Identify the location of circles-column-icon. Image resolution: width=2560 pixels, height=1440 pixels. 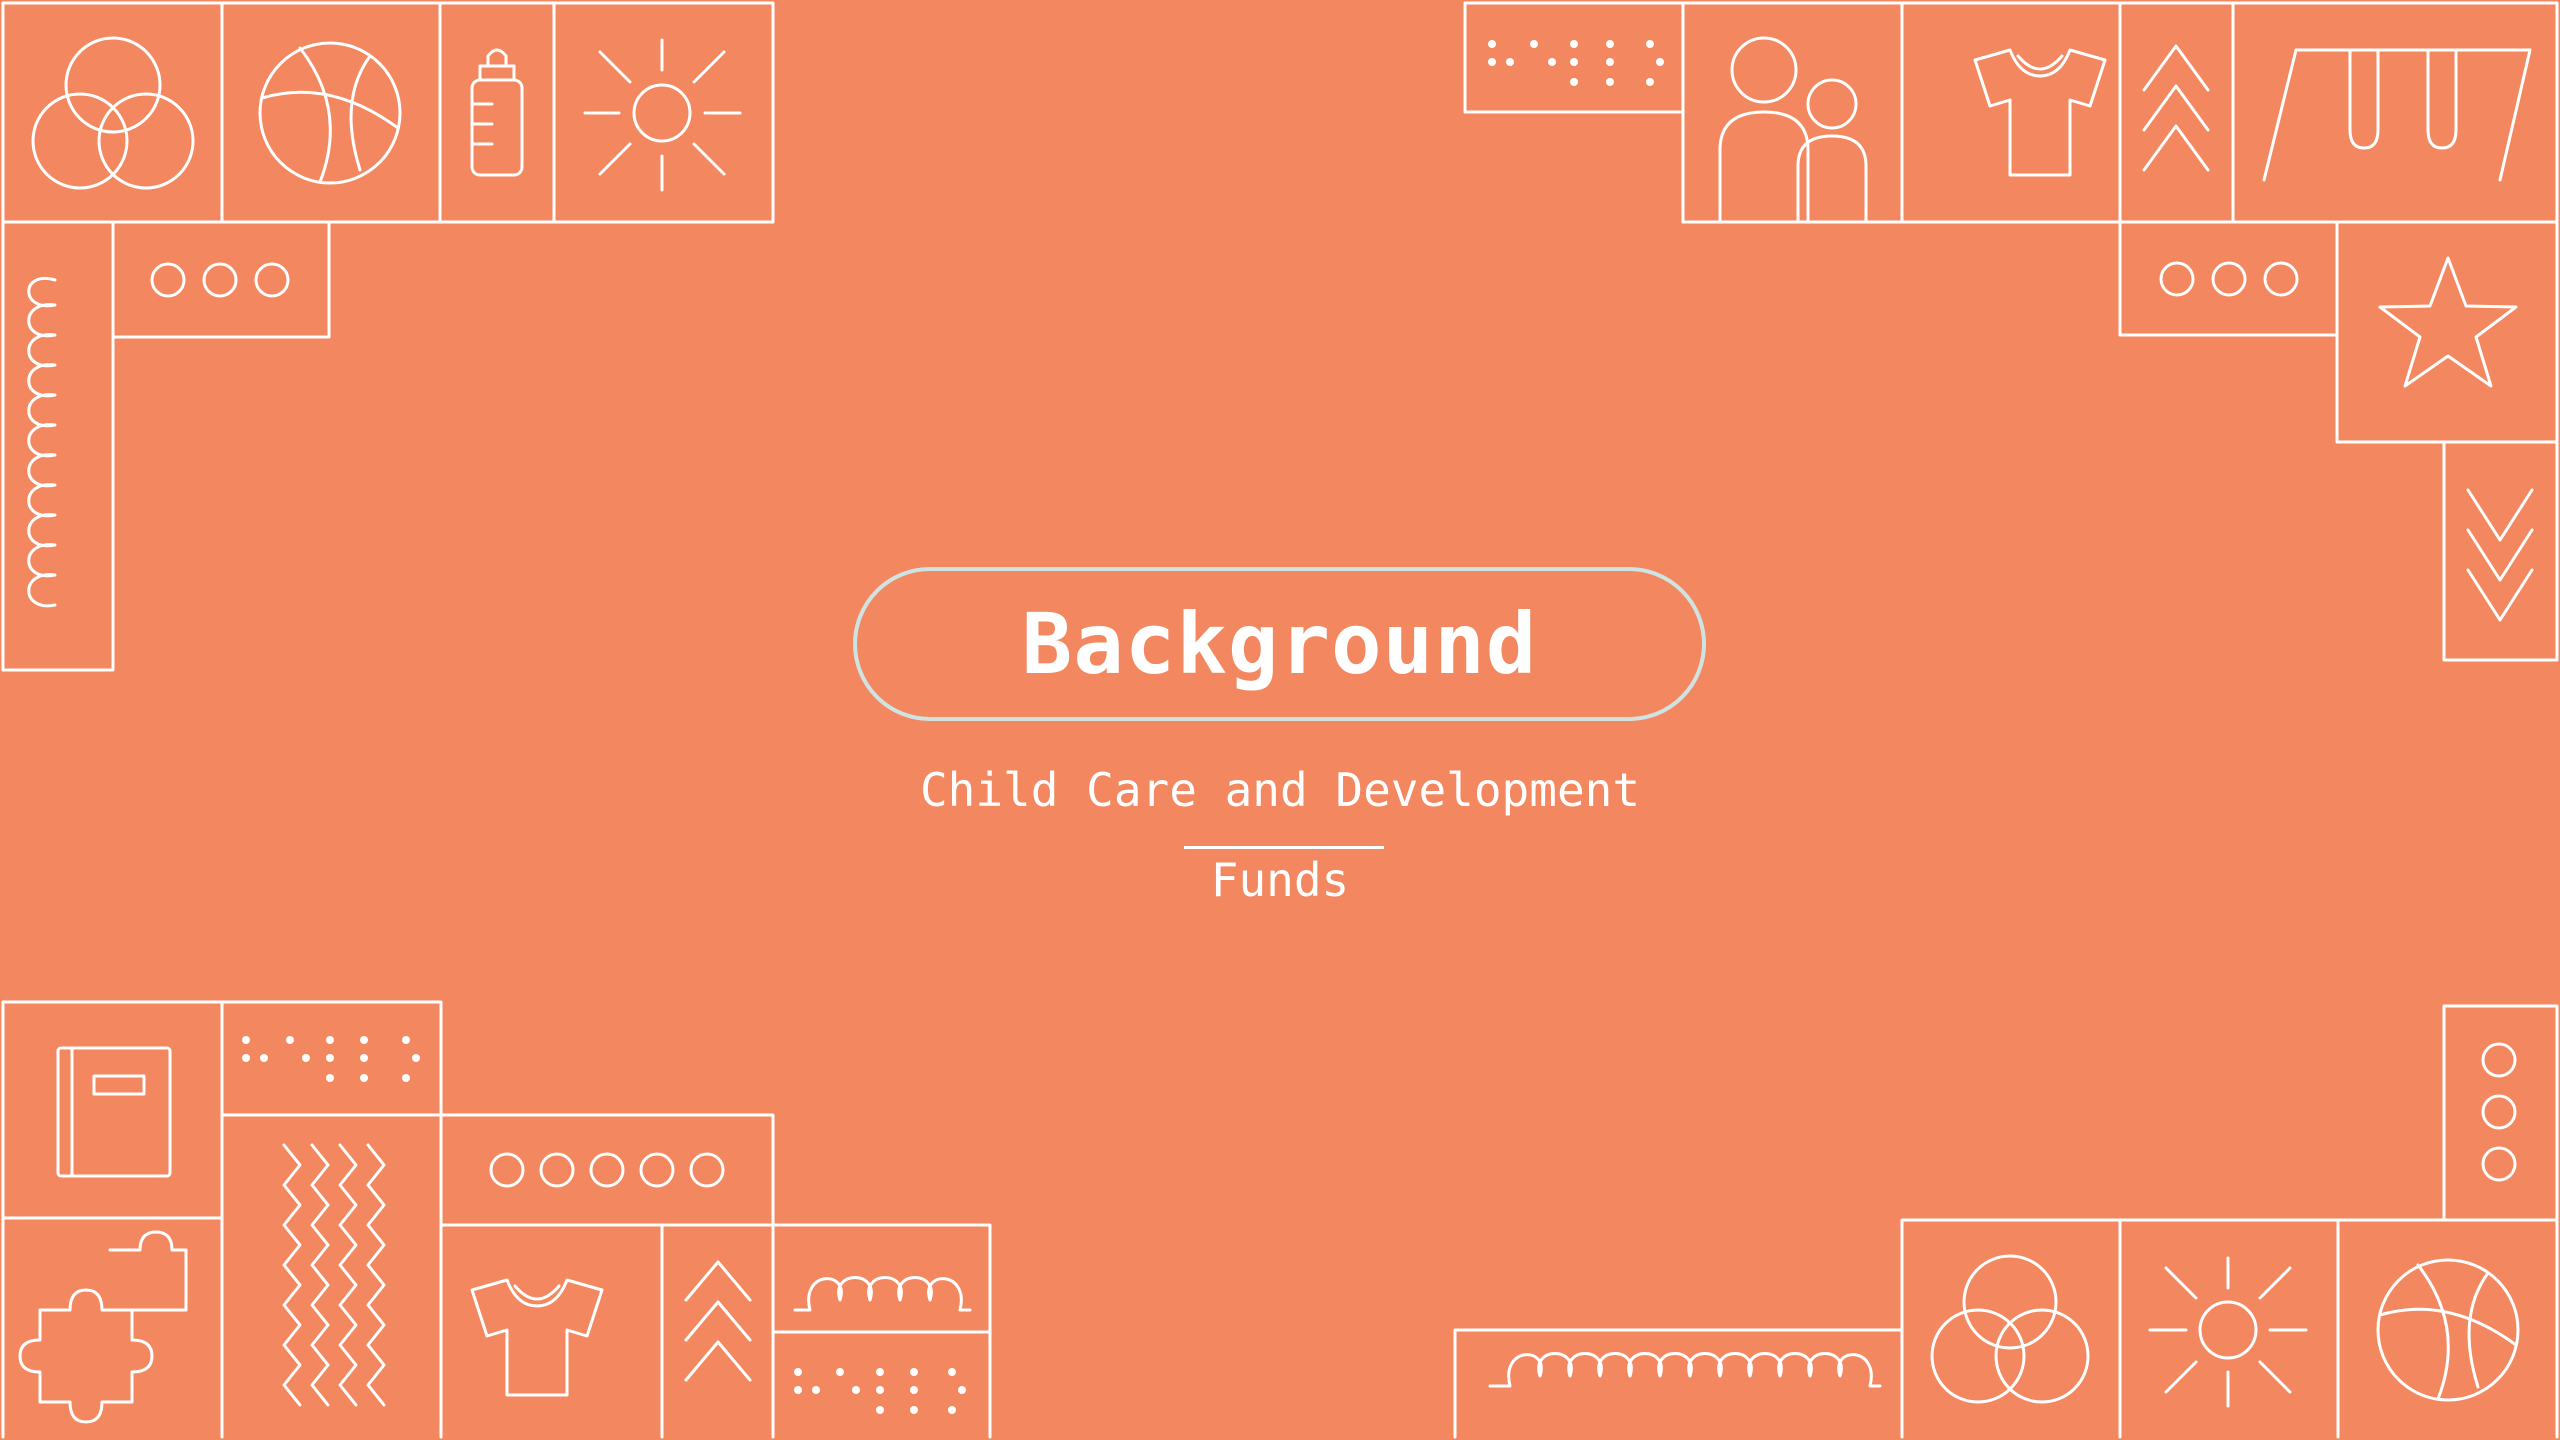
(2499, 1112).